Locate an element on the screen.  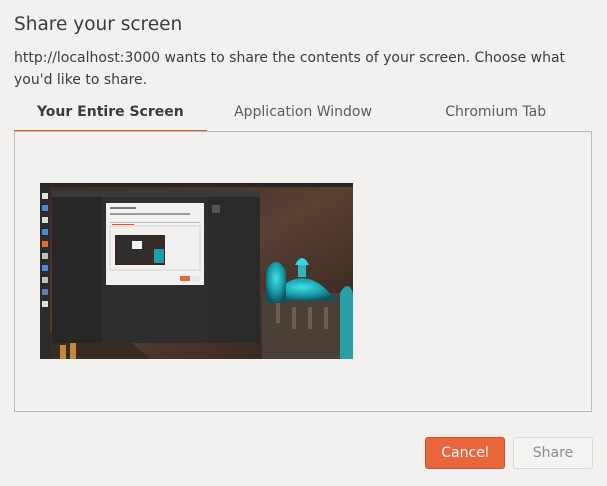
tab-application-window: Application Window is located at coordinates (303, 118).